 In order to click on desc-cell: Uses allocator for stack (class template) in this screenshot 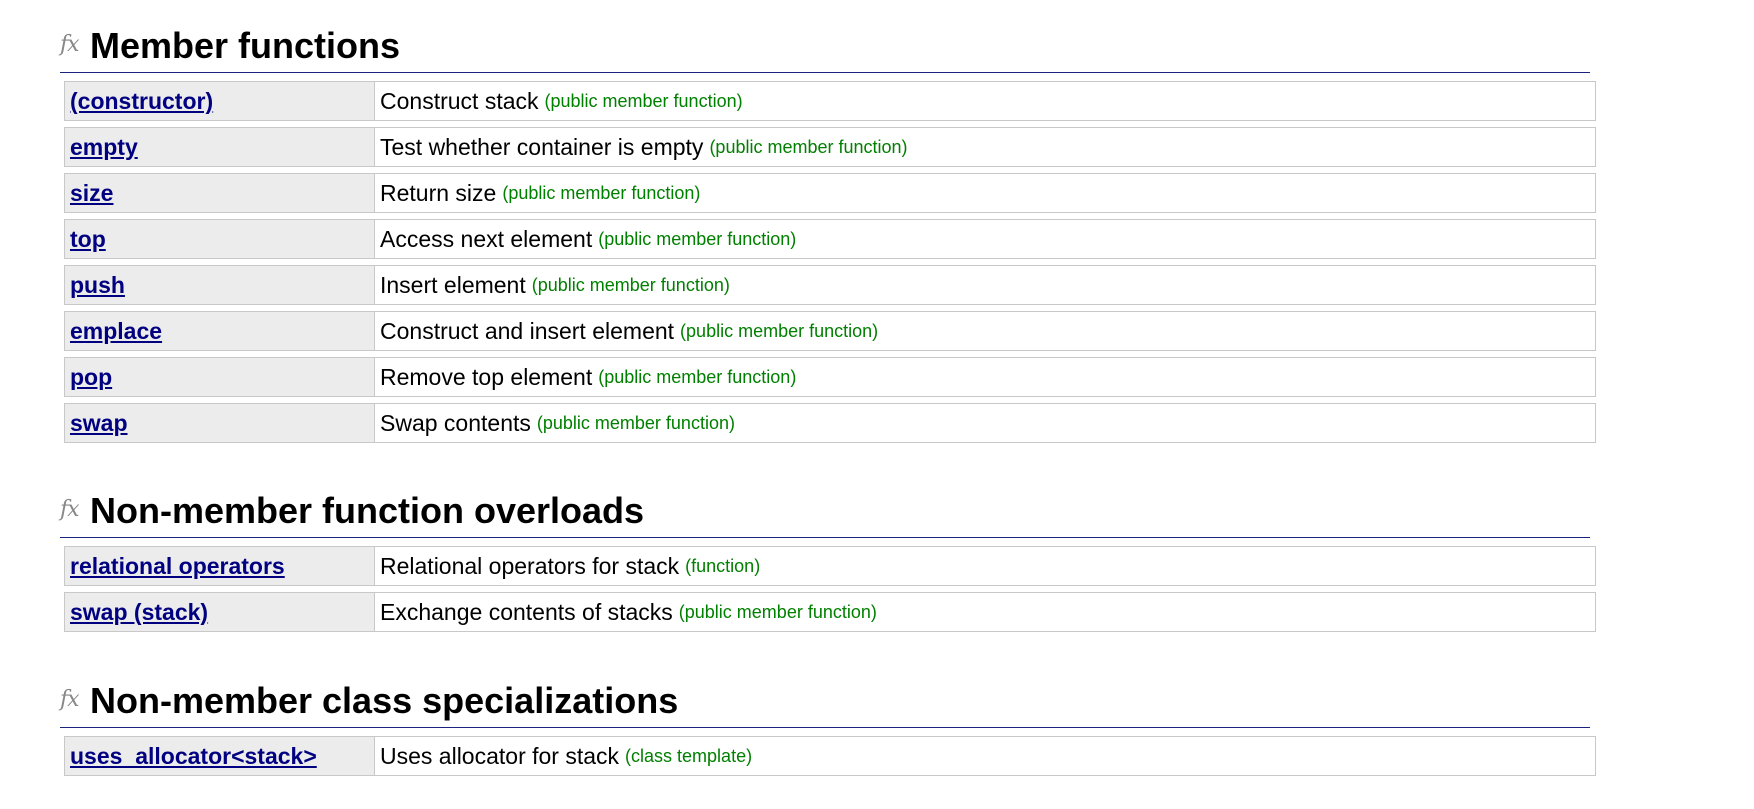, I will do `click(985, 756)`.